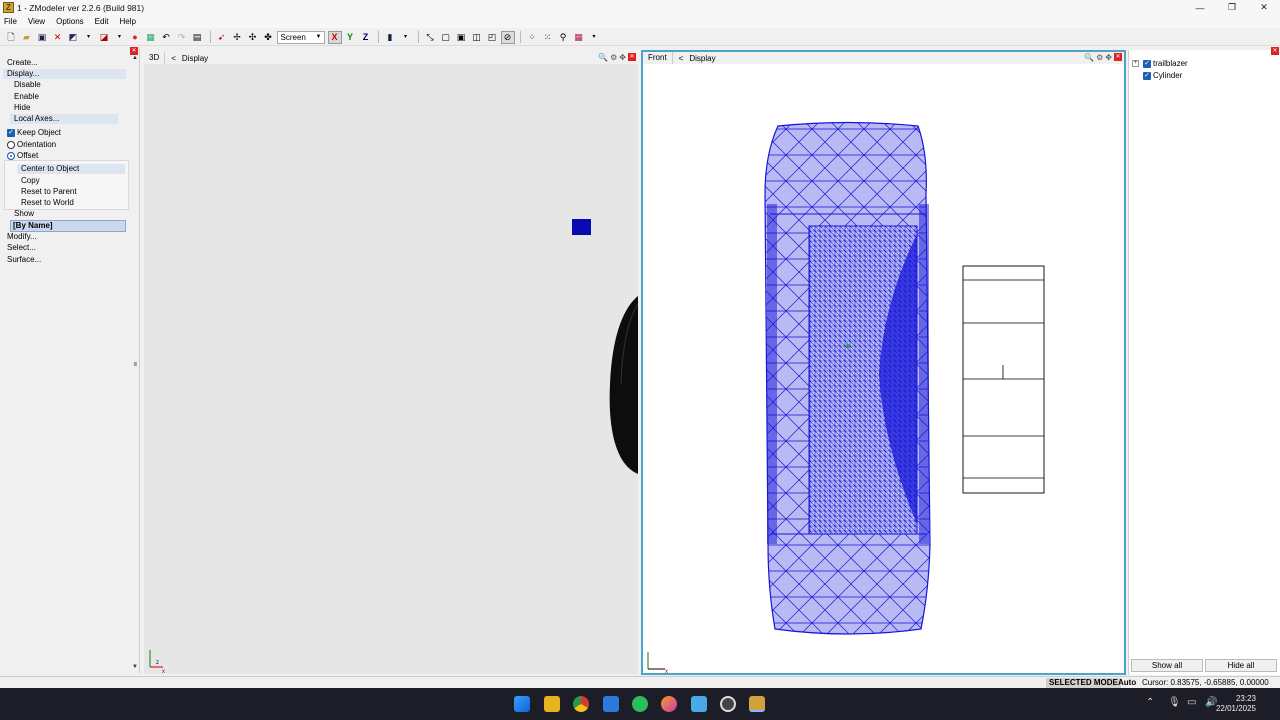 The height and width of the screenshot is (720, 1280). What do you see at coordinates (11, 37) in the screenshot?
I see `new-file-icon: 🗋` at bounding box center [11, 37].